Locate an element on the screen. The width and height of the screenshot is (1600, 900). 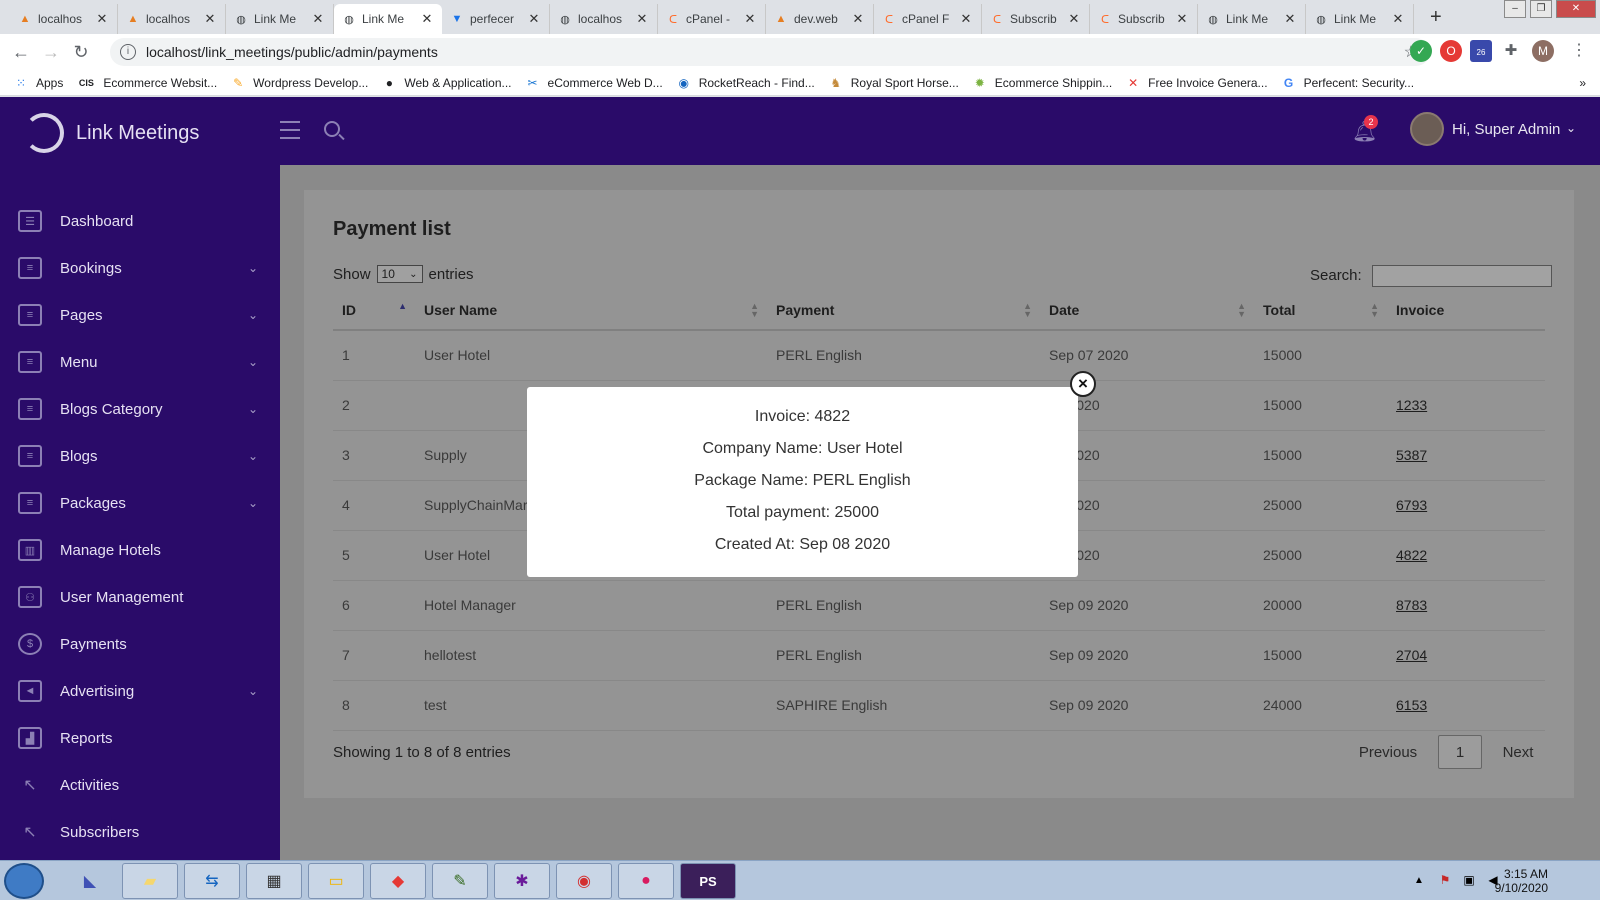
brand-logo: Link Meetings is located at coordinates (111, 133).